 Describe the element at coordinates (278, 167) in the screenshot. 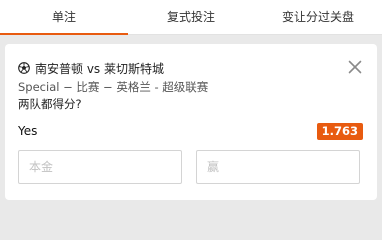

I see `win-amount-field` at that location.